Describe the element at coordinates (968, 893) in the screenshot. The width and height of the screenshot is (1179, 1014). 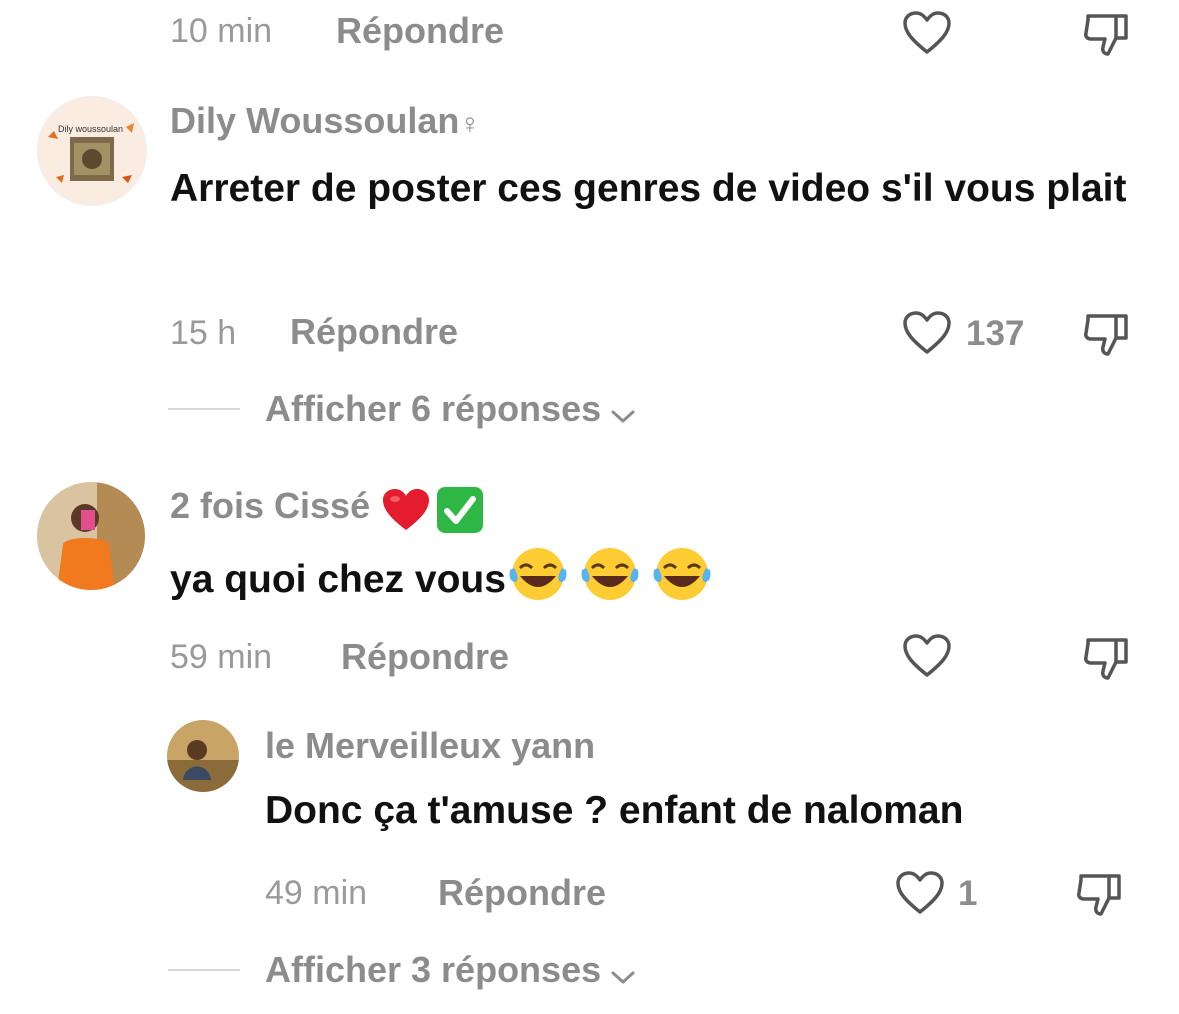
I see `like-count: 1` at that location.